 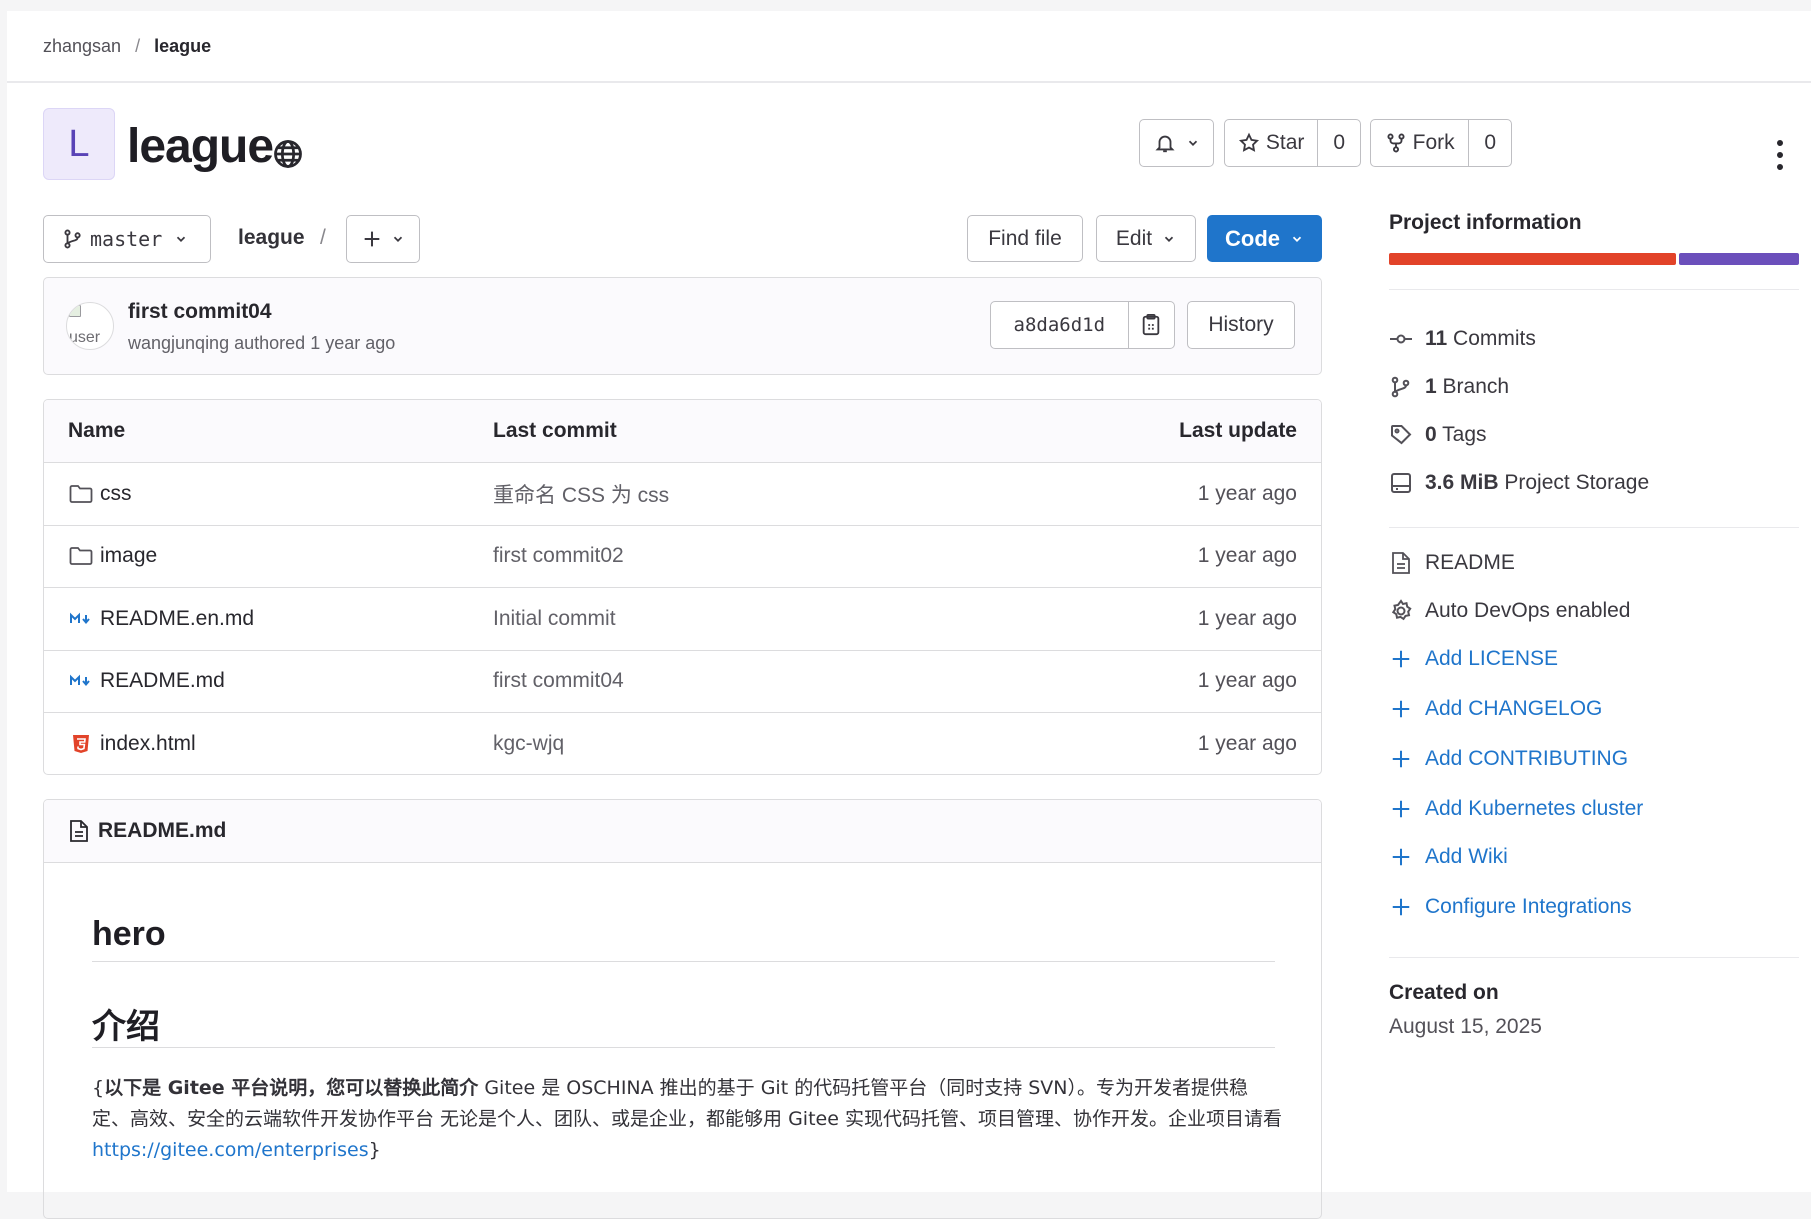 I want to click on add-contributing-link: Add CONTRIBUTING, so click(x=1508, y=759).